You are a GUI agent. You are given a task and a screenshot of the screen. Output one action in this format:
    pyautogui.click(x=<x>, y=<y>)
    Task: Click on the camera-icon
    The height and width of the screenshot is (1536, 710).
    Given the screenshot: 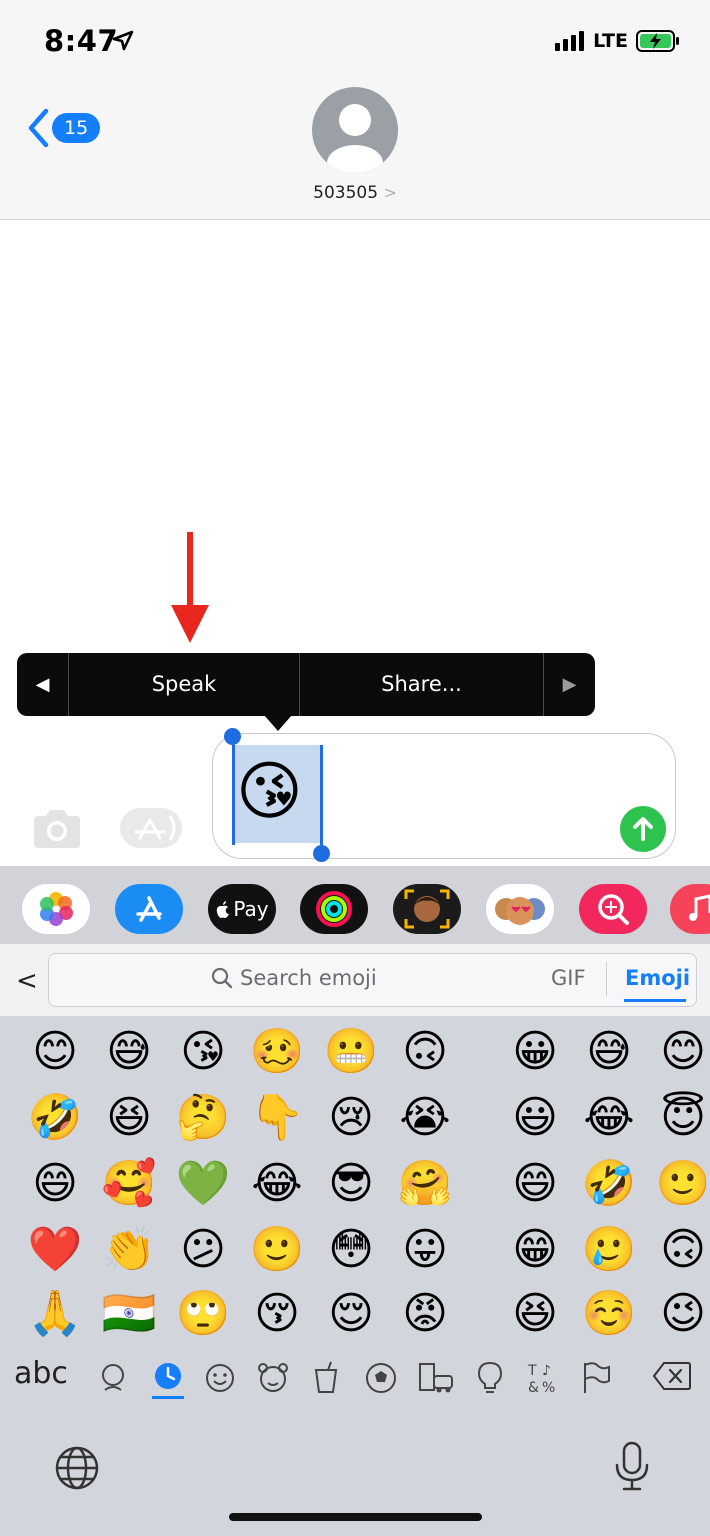 What is the action you would take?
    pyautogui.click(x=57, y=829)
    